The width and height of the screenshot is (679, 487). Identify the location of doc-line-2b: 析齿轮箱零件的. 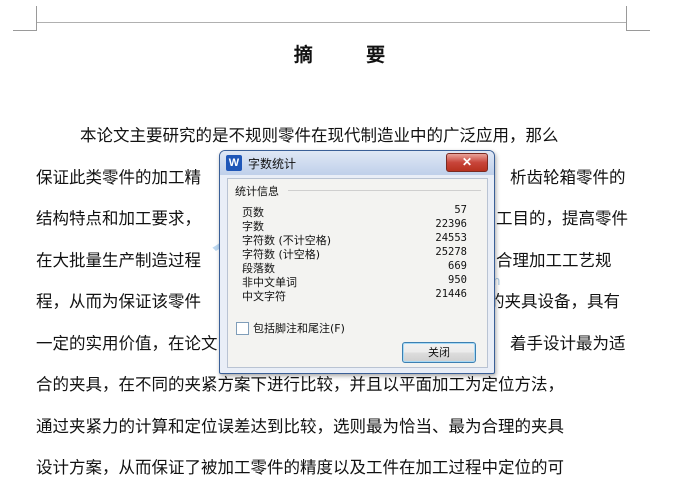
(568, 177).